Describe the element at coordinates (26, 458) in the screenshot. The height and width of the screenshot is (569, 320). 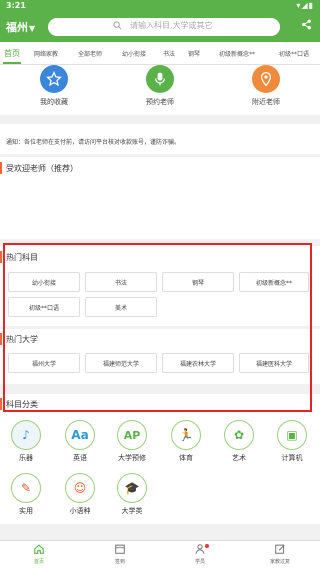
I see `category-label: 乐器` at that location.